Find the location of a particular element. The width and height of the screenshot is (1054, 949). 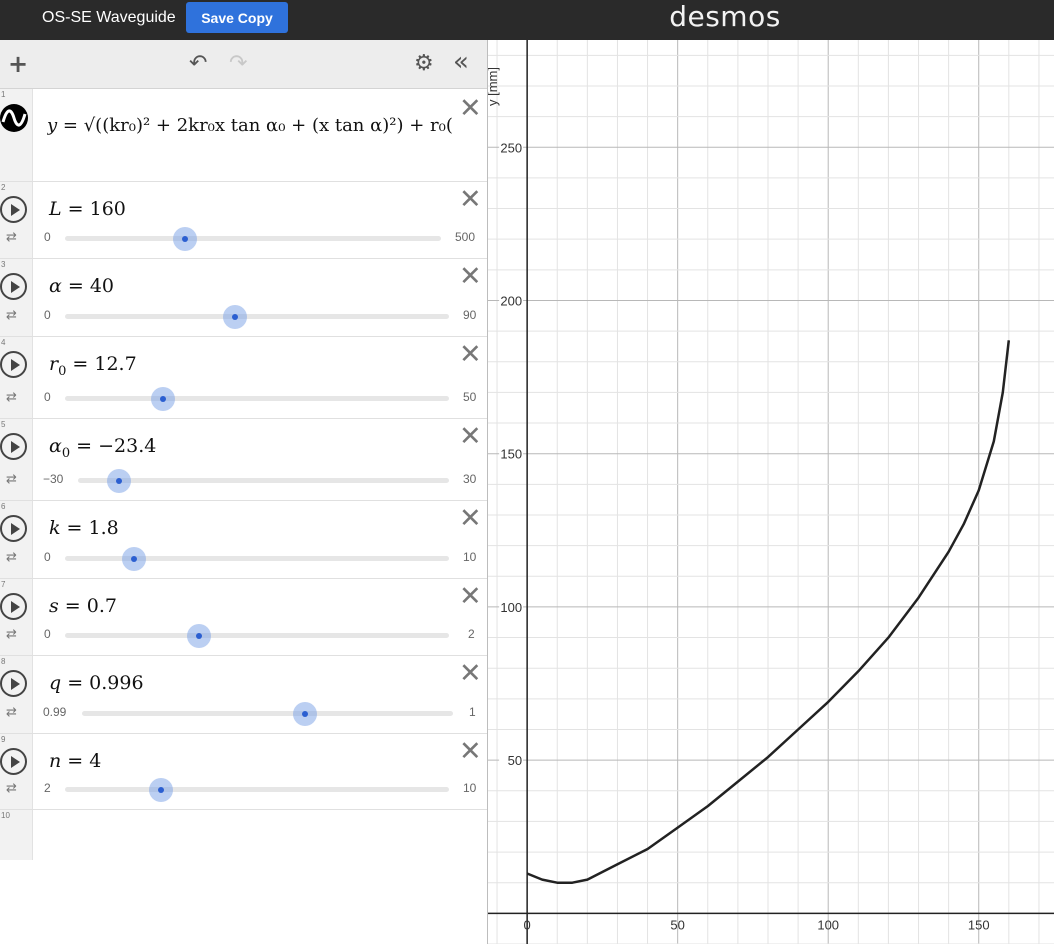

slider-equation: α0 = −23.4 is located at coordinates (102, 448).